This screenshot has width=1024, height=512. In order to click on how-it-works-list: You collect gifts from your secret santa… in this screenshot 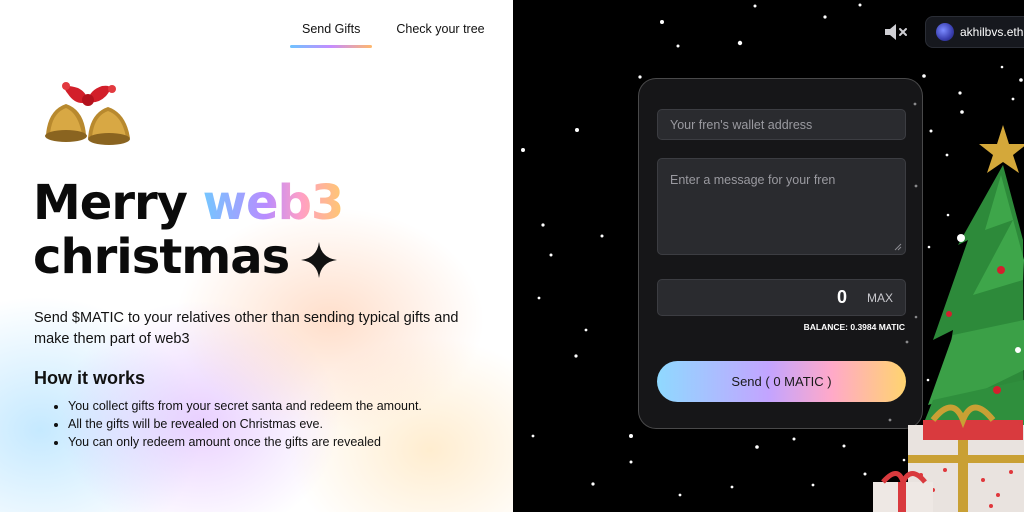, I will do `click(237, 424)`.